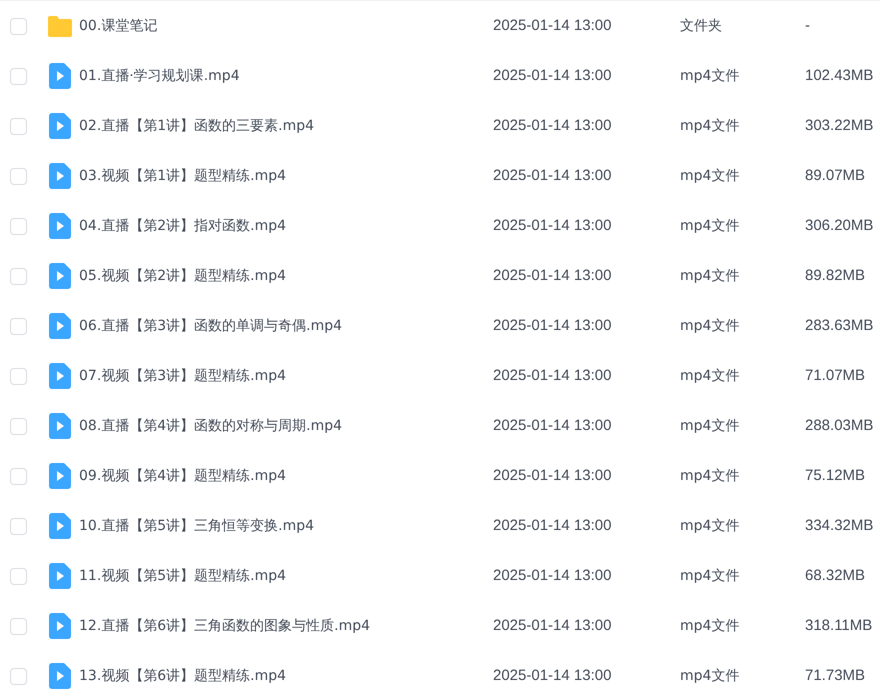 Image resolution: width=880 pixels, height=690 pixels. I want to click on file-name: 06.直播【第3讲】函数的单调与奇偶.mp4, so click(286, 326).